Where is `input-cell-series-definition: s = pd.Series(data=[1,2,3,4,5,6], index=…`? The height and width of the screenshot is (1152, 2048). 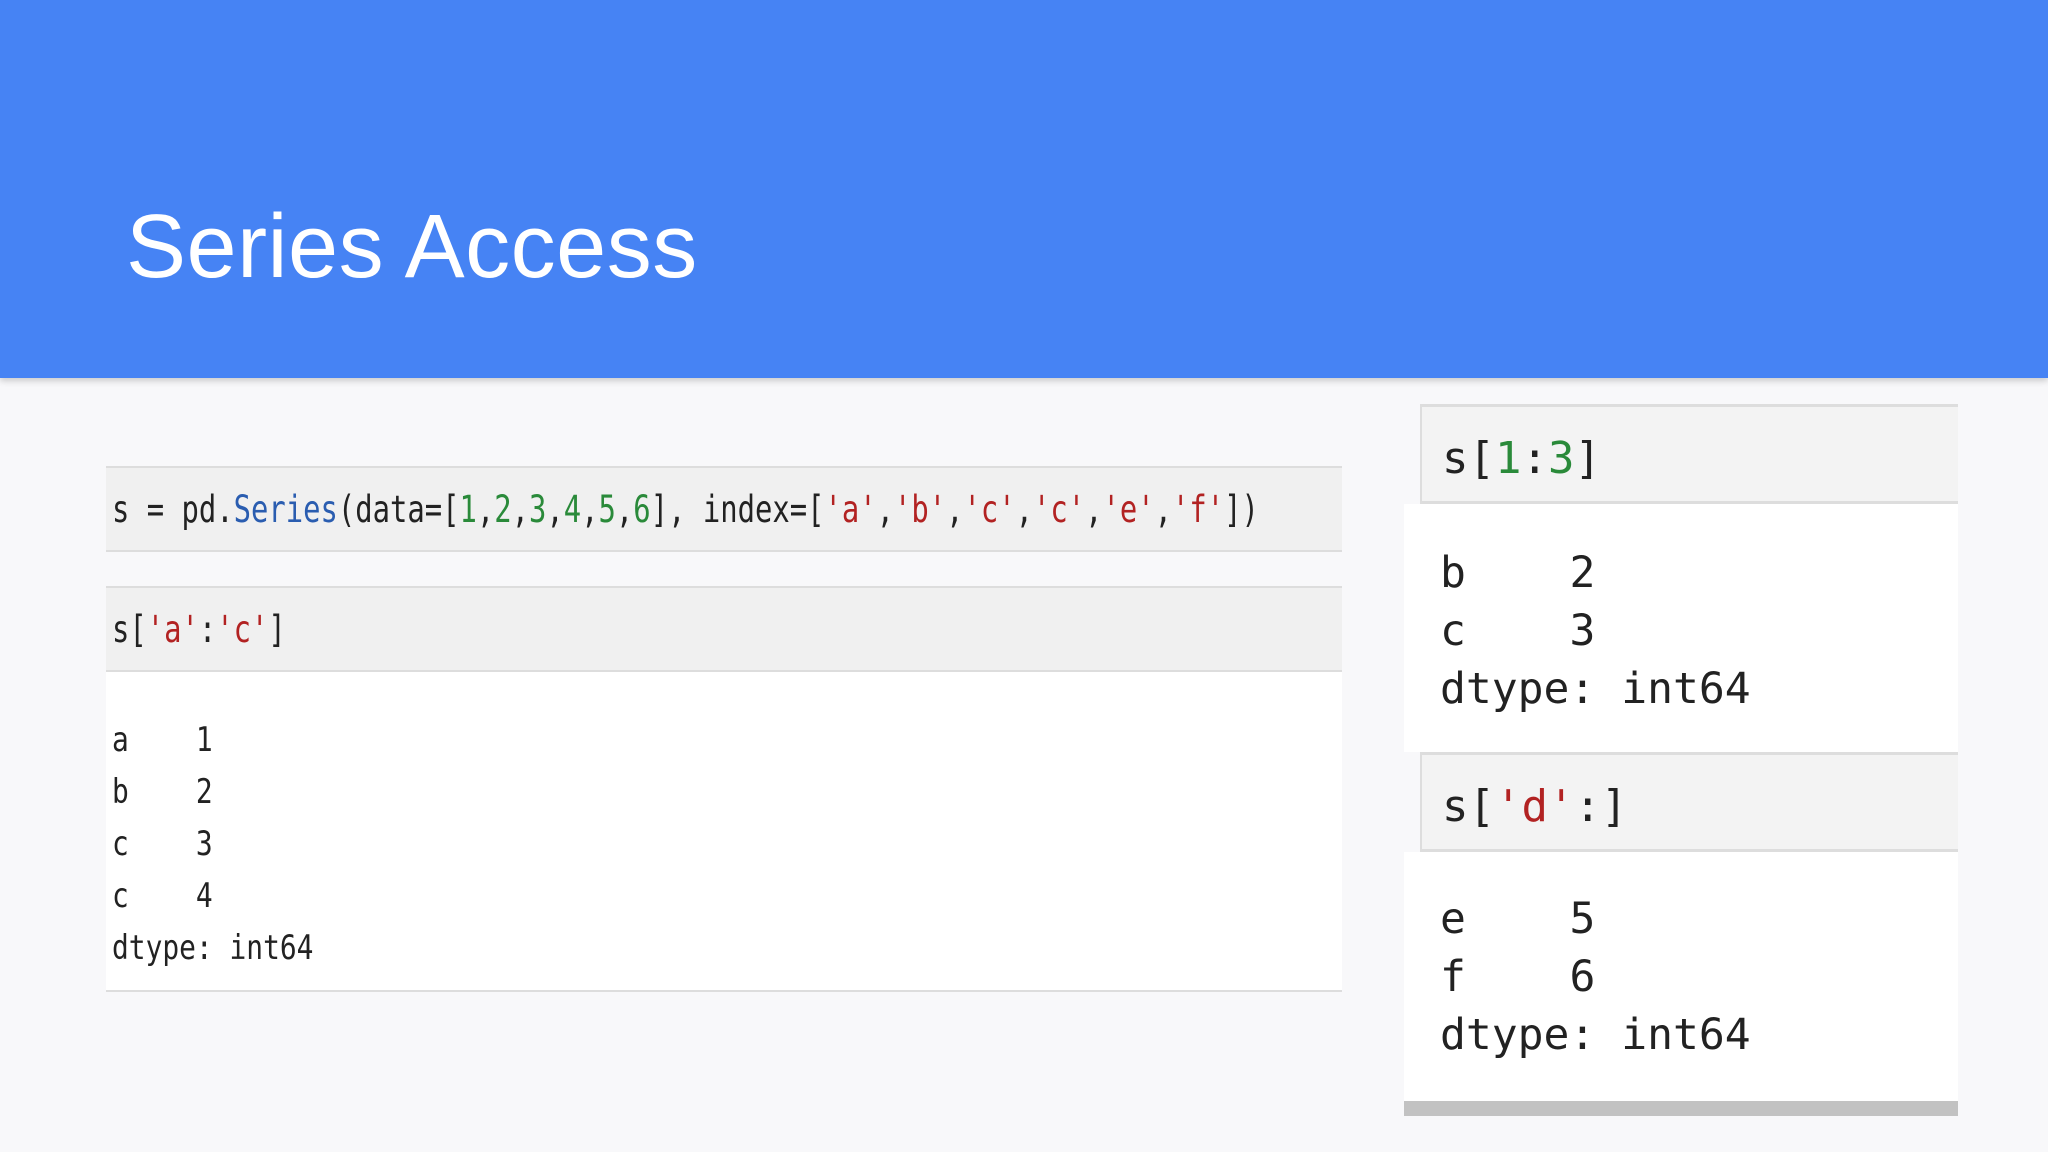
input-cell-series-definition: s = pd.Series(data=[1,2,3,4,5,6], index=… is located at coordinates (724, 509).